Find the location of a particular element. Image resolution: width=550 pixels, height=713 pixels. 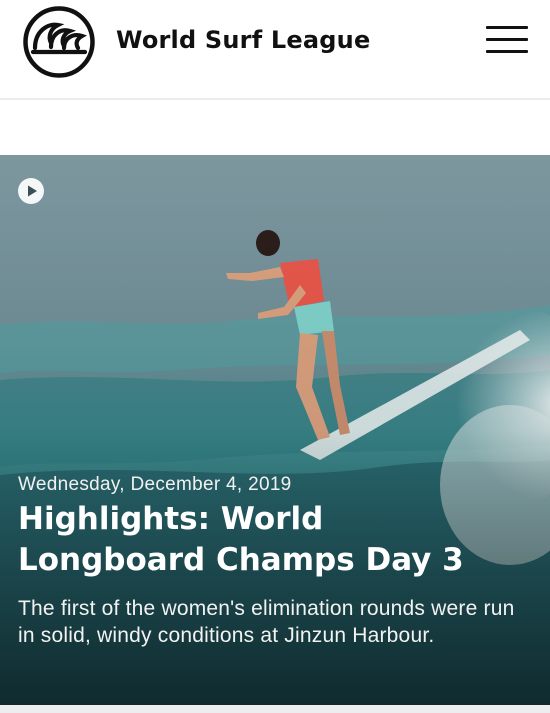

spacer is located at coordinates (275, 127).